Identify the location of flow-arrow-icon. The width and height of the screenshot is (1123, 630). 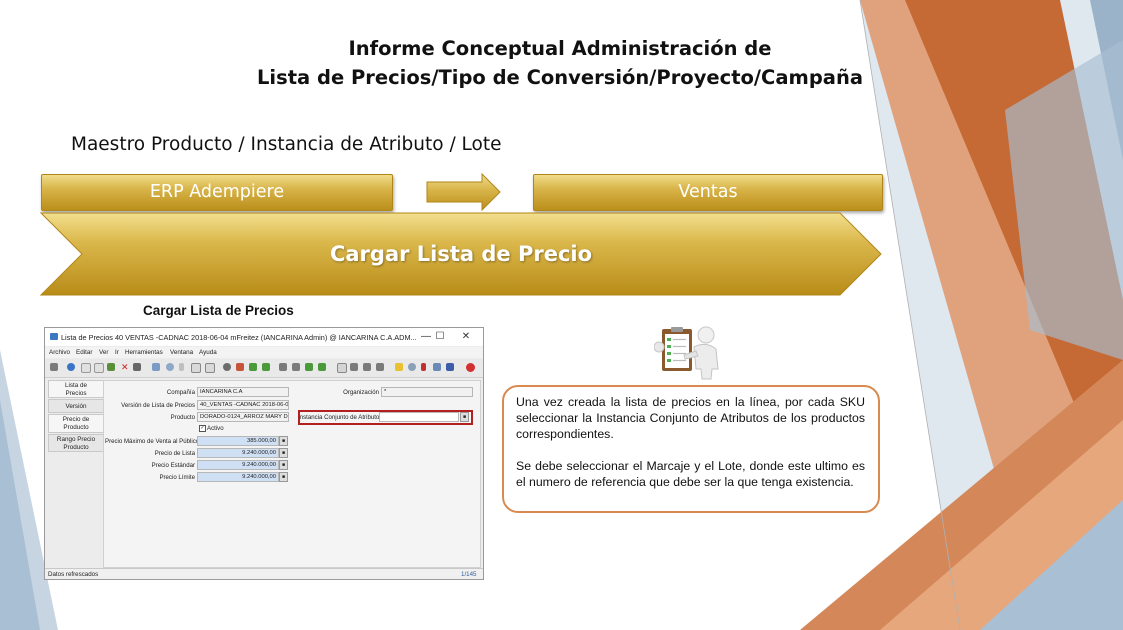
(463, 192).